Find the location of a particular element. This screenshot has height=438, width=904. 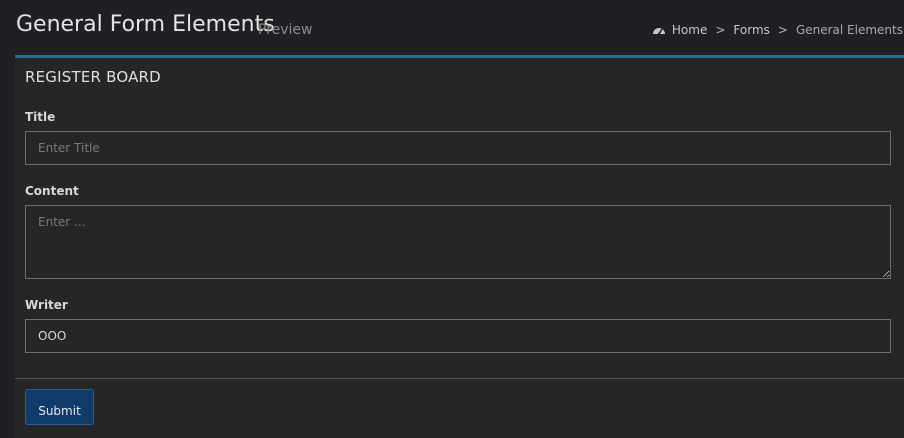

breadcrumb-current: General Elements is located at coordinates (849, 30).